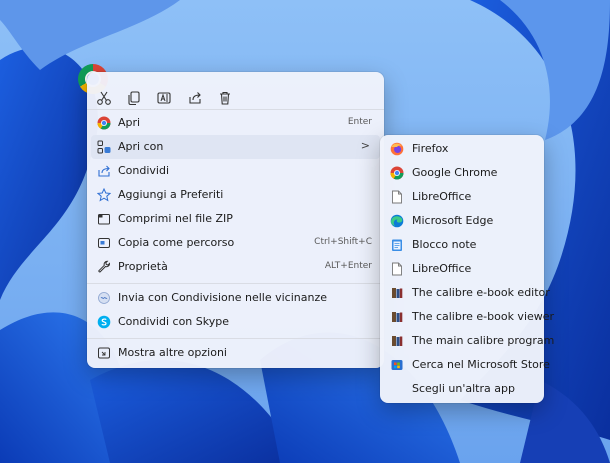  I want to click on menu-item-proprieta: Proprietà ALT+Enter, so click(235, 267).